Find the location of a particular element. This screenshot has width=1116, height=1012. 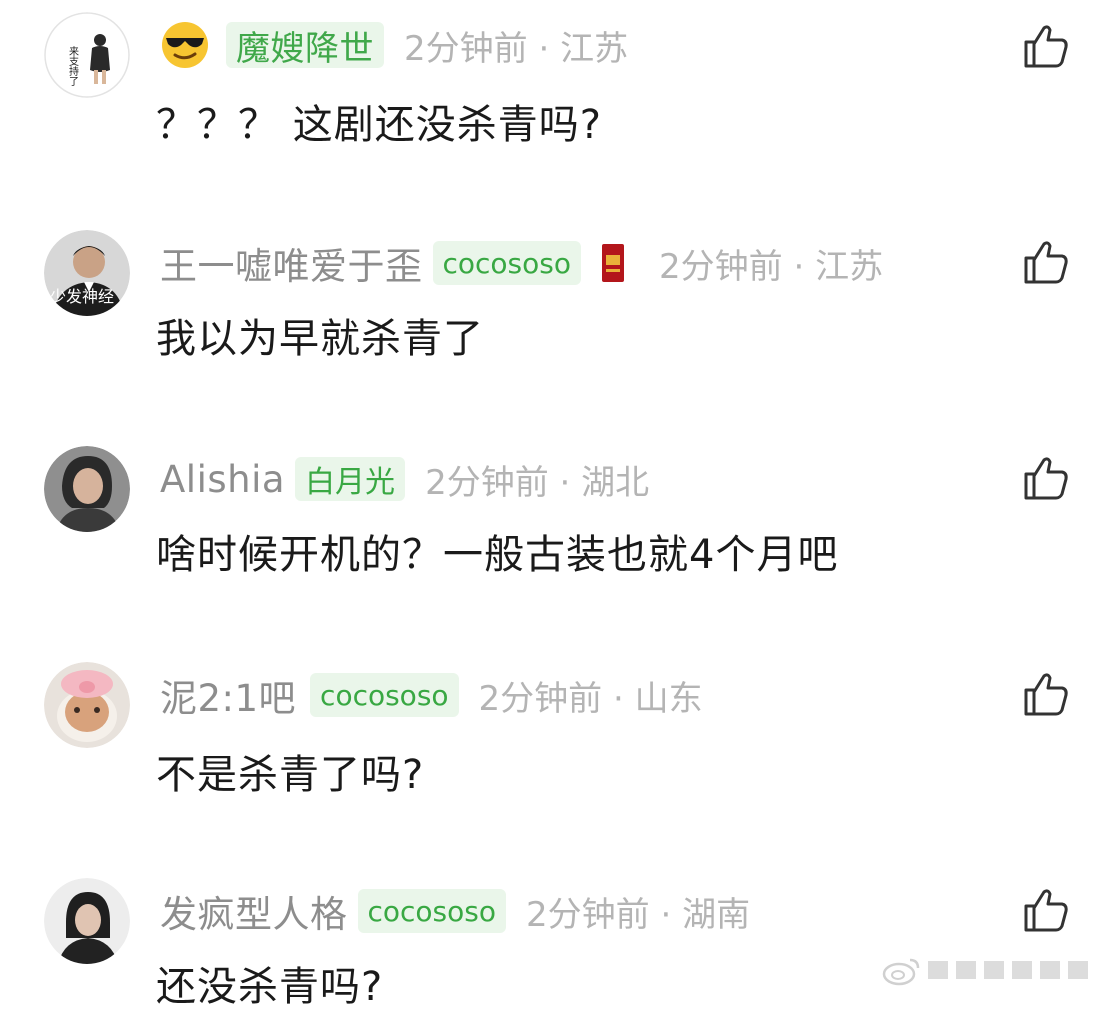

comment-meta: 发疯型人格 cocososo 2分钟前 · 湖南 is located at coordinates (455, 911).